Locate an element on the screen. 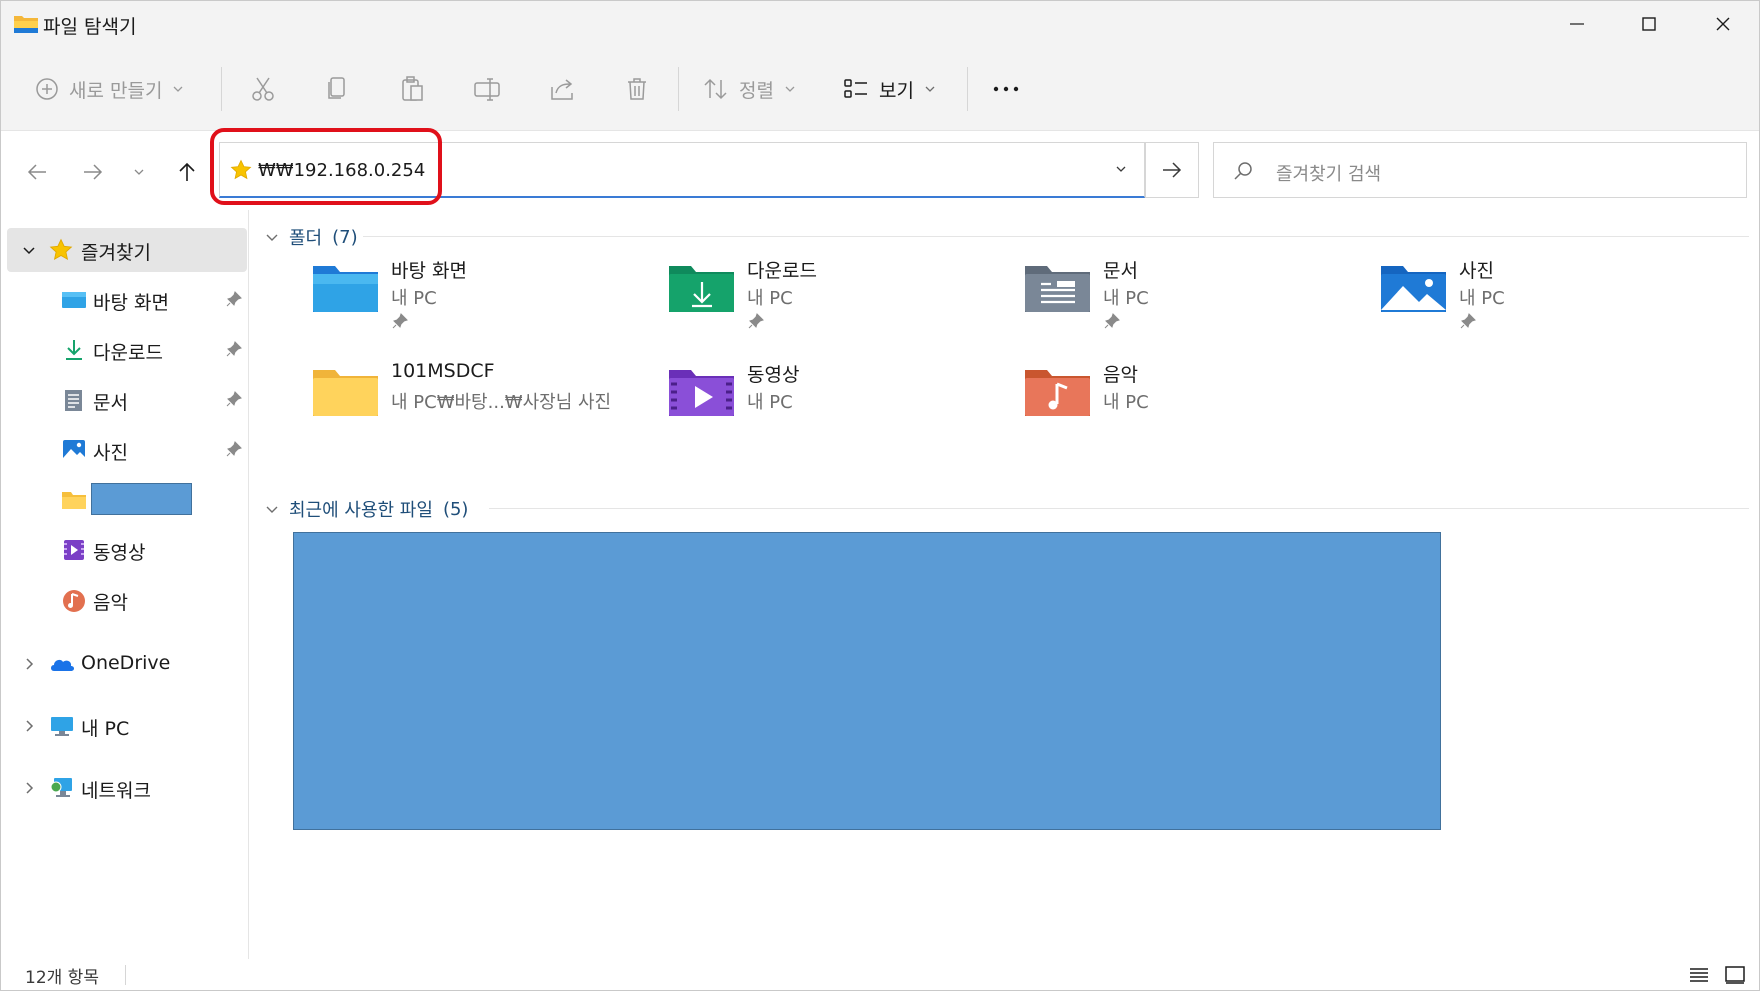  recent-files-section-header: 최근에 사용한 파일 (5) is located at coordinates (366, 509).